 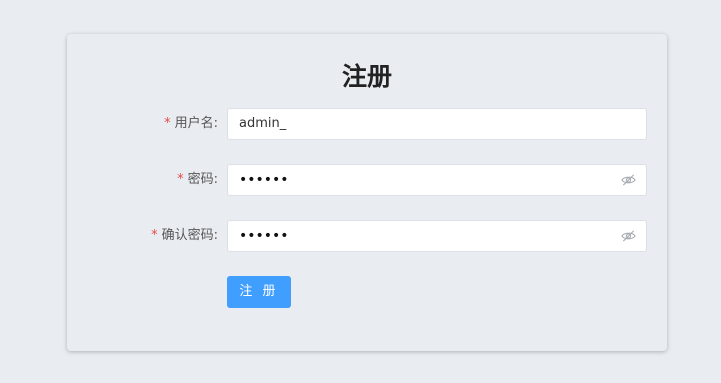 What do you see at coordinates (264, 180) in the screenshot?
I see `password-value: ••••••` at bounding box center [264, 180].